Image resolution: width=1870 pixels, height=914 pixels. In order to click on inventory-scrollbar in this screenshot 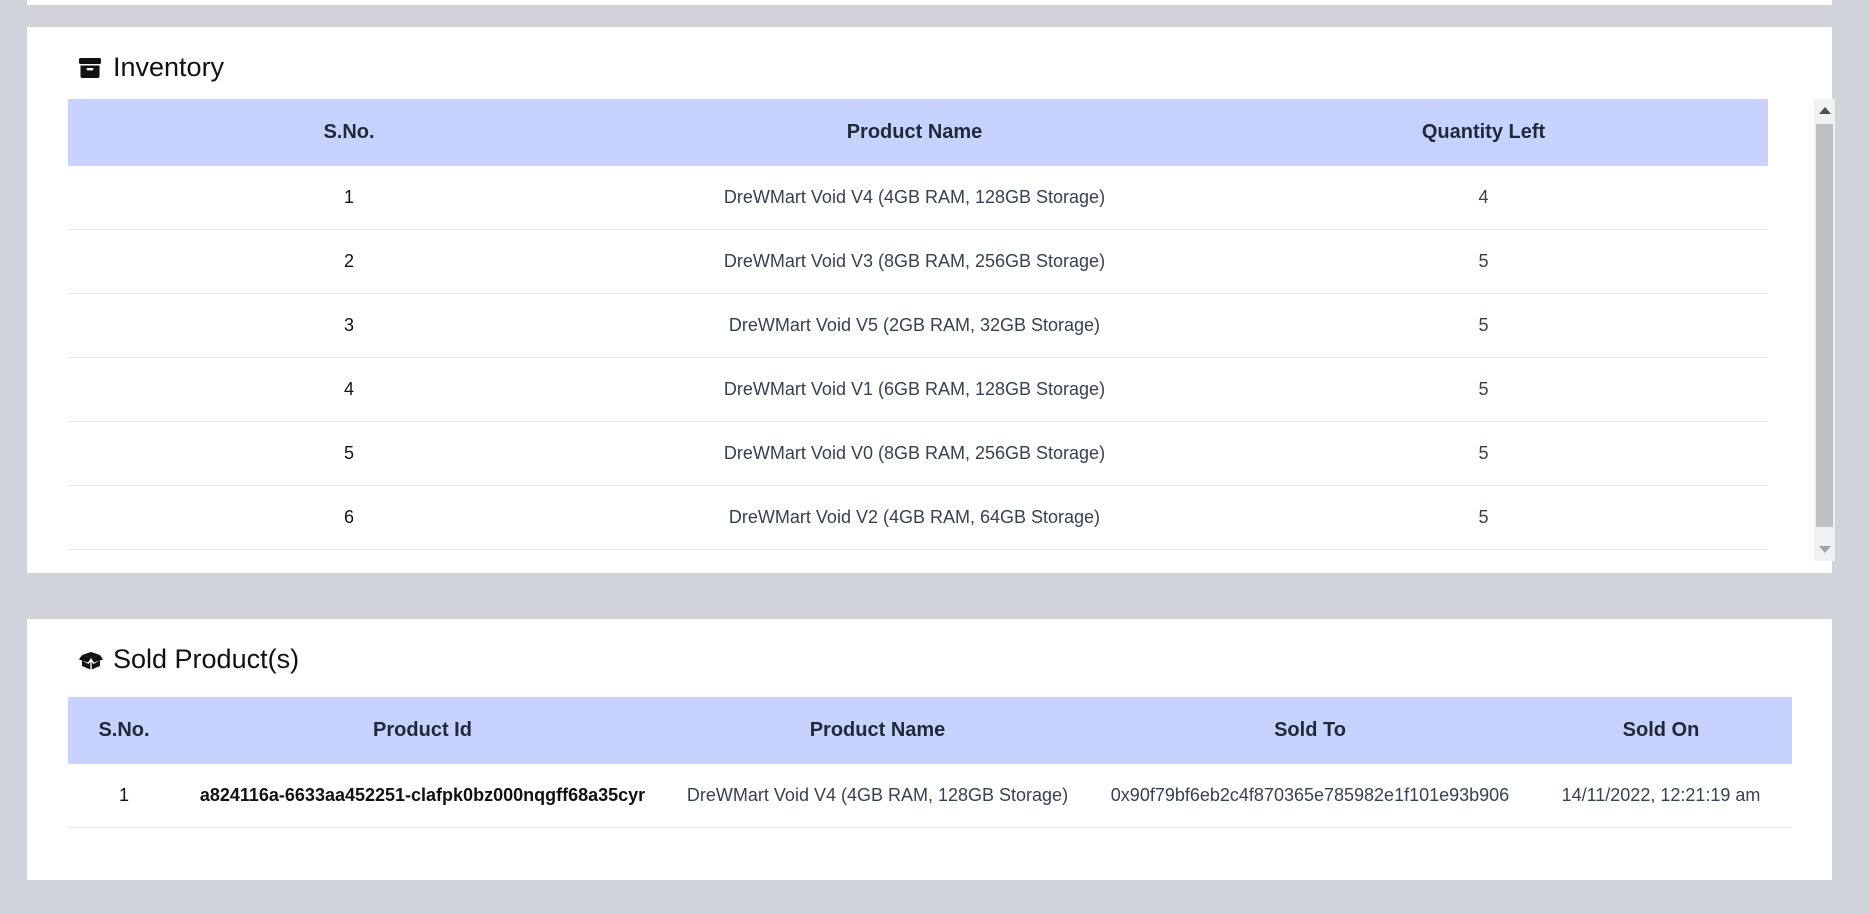, I will do `click(1824, 330)`.